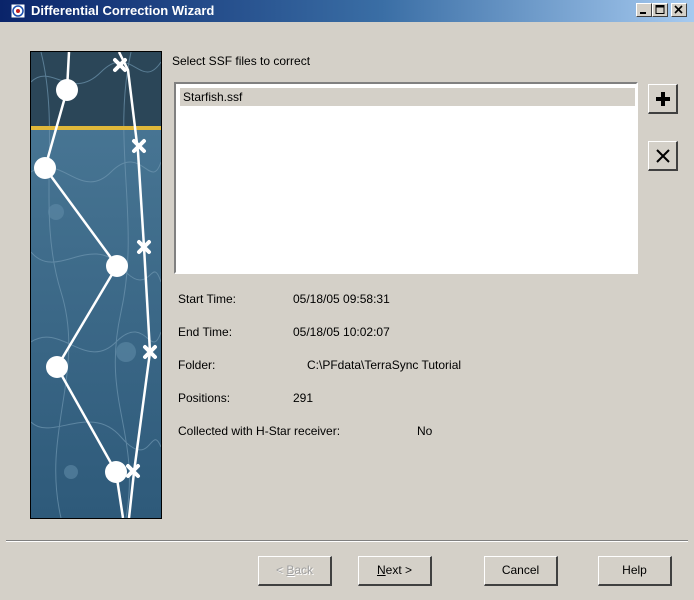  What do you see at coordinates (197, 365) in the screenshot?
I see `folder-label: Folder:` at bounding box center [197, 365].